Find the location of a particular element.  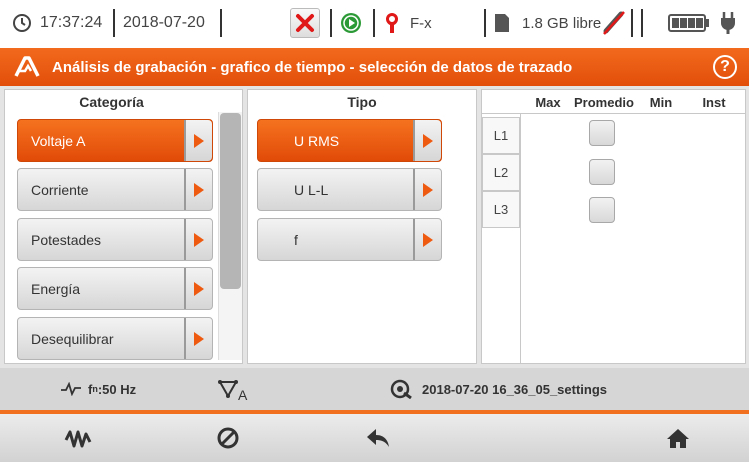

battery-icon is located at coordinates (689, 23).